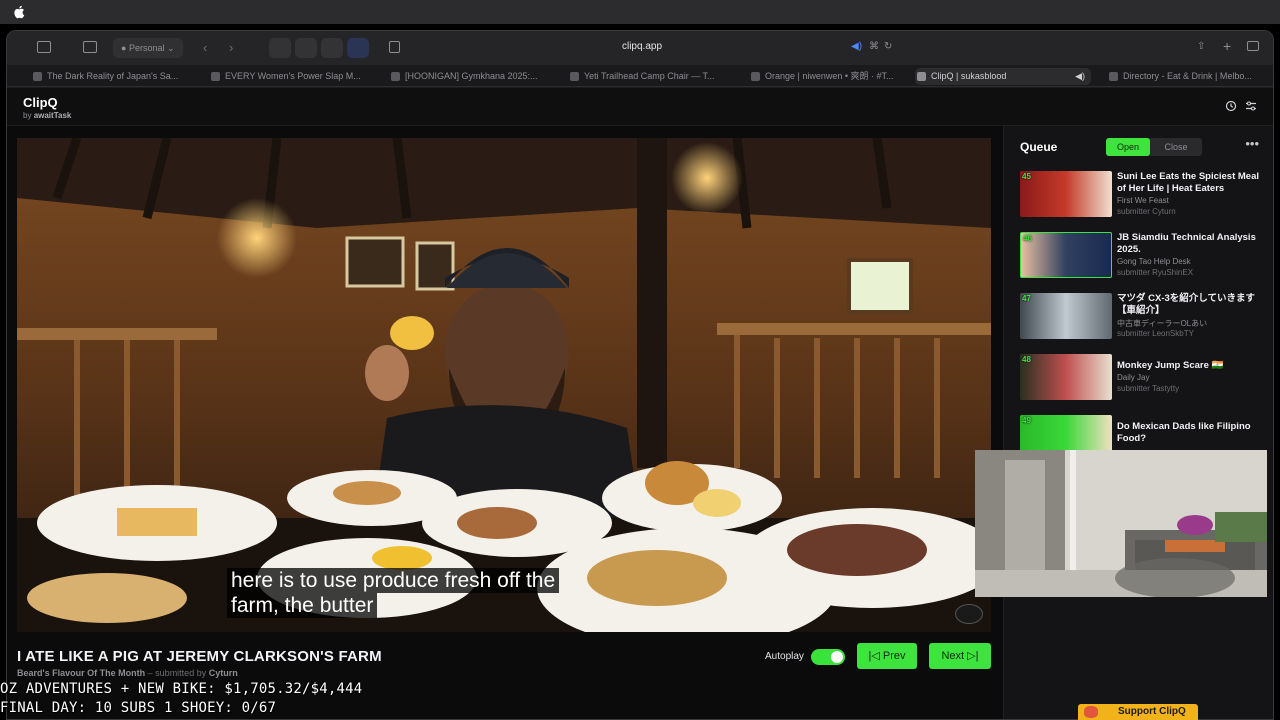 The height and width of the screenshot is (720, 1280). Describe the element at coordinates (1039, 147) in the screenshot. I see `queue-title: Queue` at that location.